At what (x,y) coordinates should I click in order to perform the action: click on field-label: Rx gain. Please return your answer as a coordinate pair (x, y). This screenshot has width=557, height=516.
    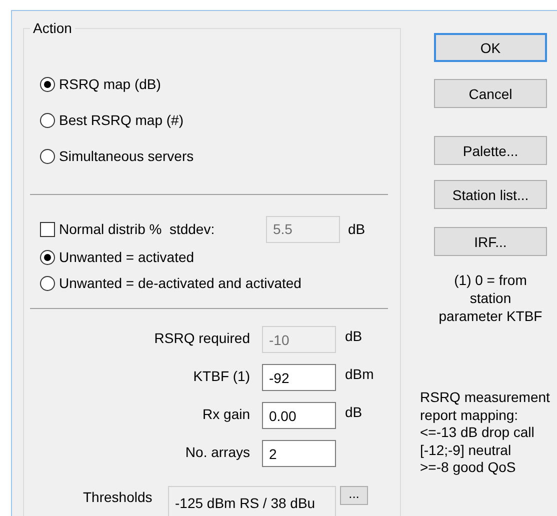
    Looking at the image, I should click on (226, 414).